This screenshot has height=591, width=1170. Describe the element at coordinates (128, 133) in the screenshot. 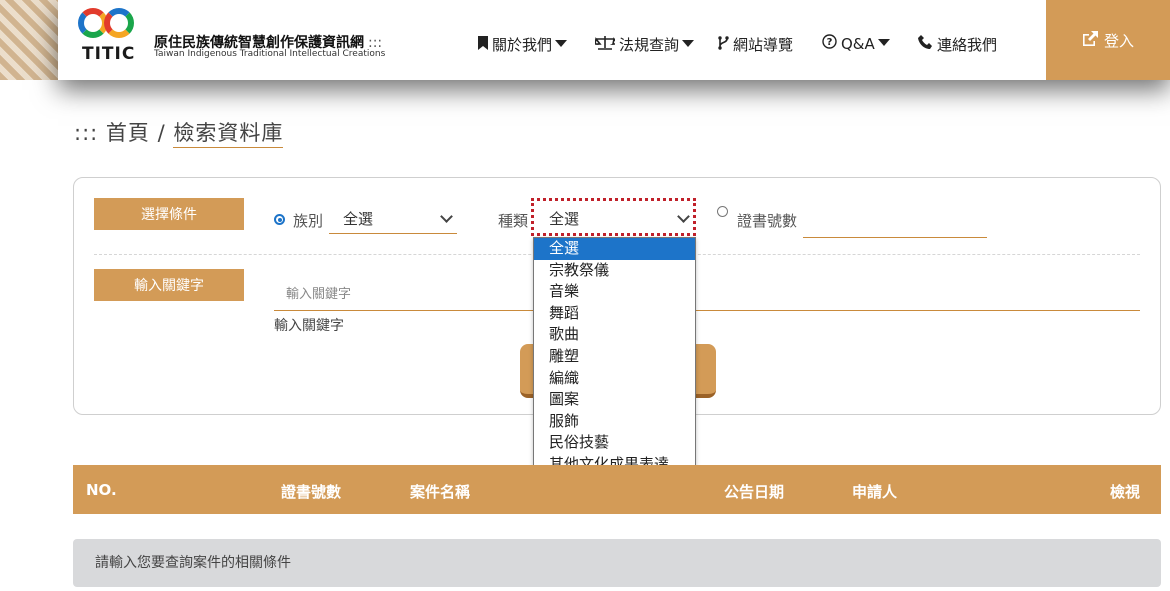

I see `breadcrumb-home: 首頁` at that location.